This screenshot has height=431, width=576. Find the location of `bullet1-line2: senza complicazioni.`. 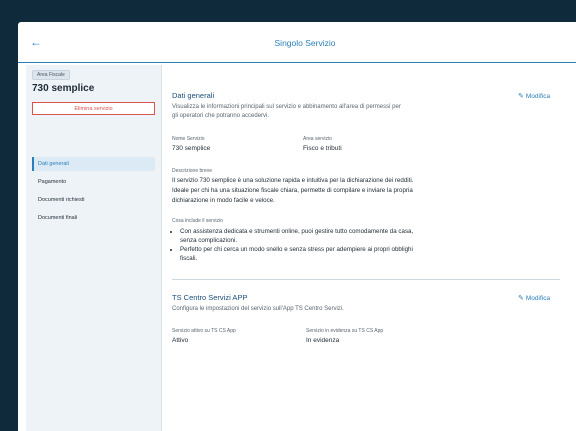

bullet1-line2: senza complicazioni. is located at coordinates (209, 240).